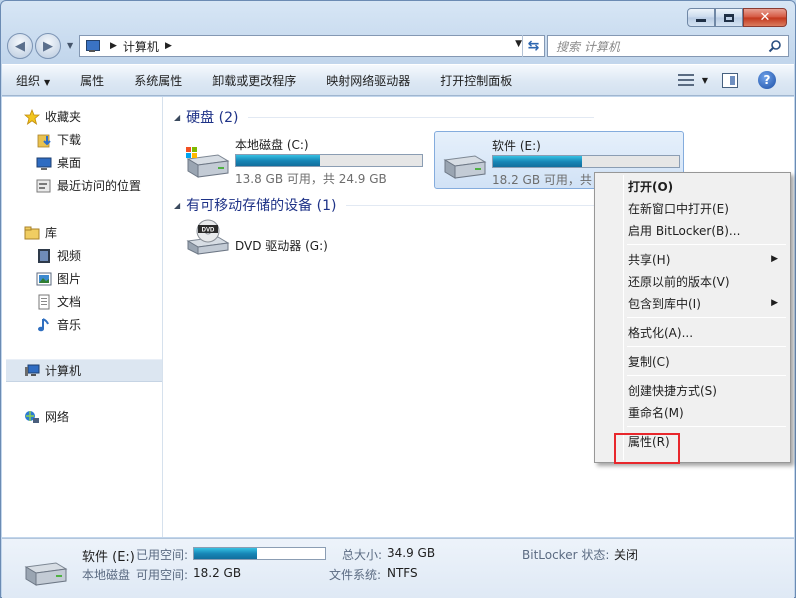 The height and width of the screenshot is (598, 796). Describe the element at coordinates (69, 140) in the screenshot. I see `sidebar-item-label: 下载` at that location.